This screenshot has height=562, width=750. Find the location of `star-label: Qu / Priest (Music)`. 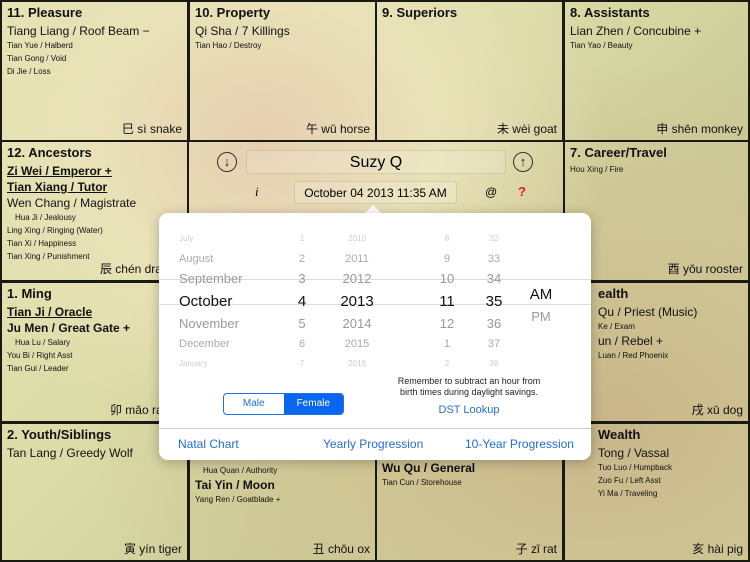

star-label: Qu / Priest (Music) is located at coordinates (648, 312).